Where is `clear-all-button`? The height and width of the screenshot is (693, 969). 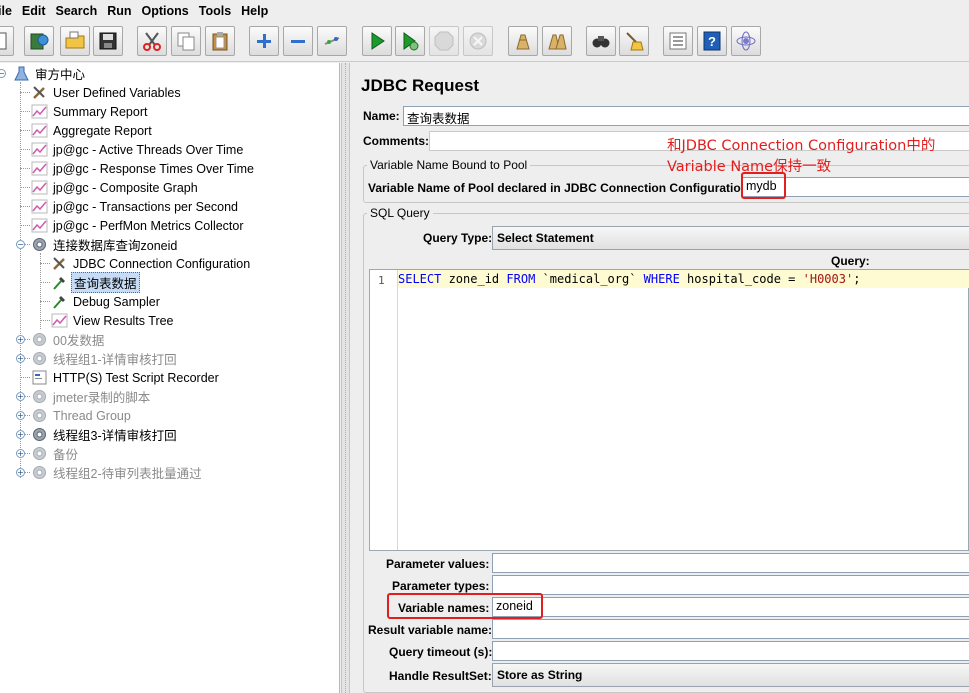
clear-all-button is located at coordinates (557, 41).